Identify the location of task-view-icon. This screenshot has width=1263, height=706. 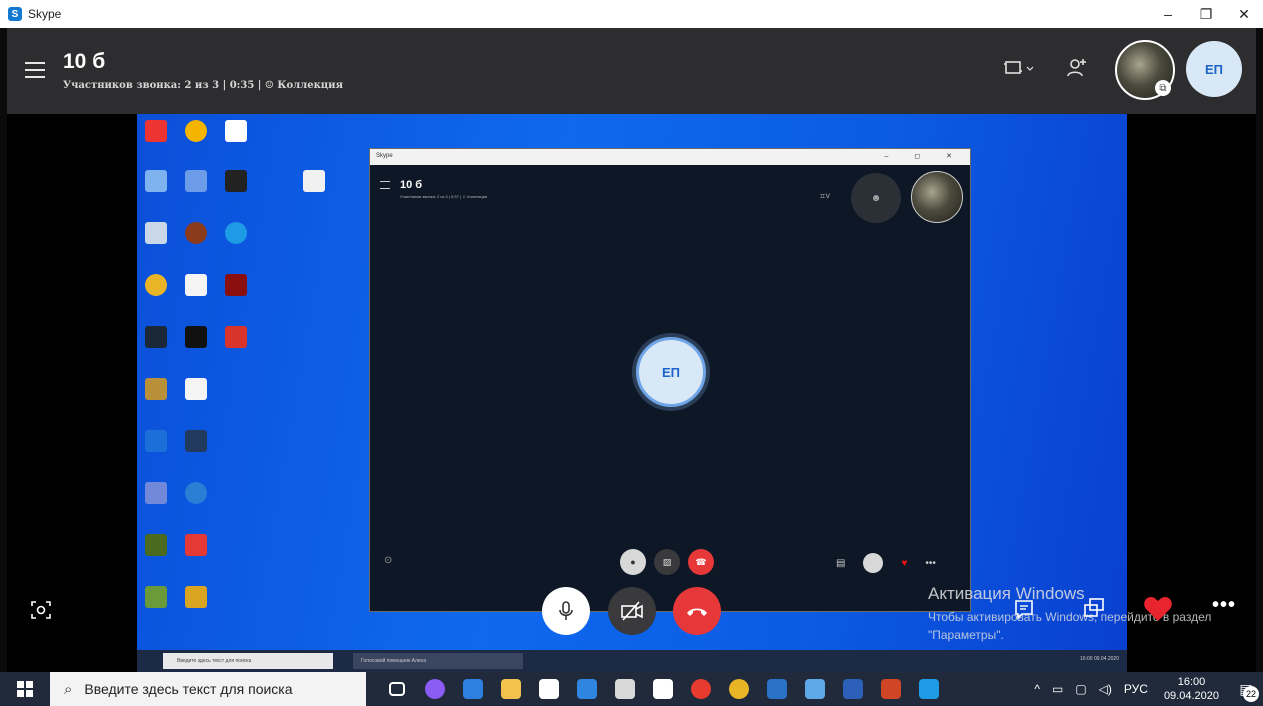
(397, 689).